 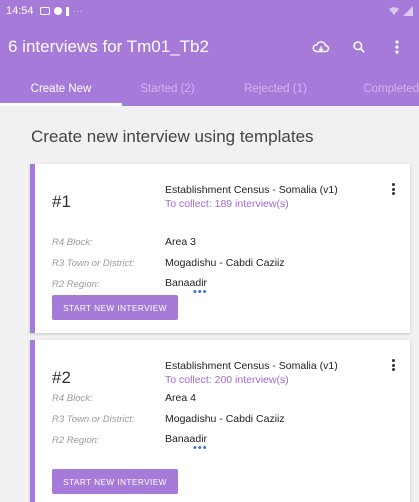 What do you see at coordinates (180, 398) in the screenshot?
I see `field-value-block: Area 4` at bounding box center [180, 398].